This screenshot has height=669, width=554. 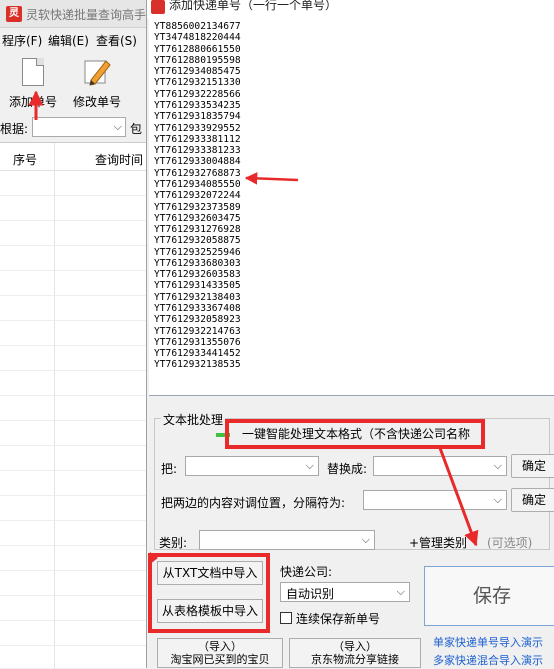 I want to click on menu-edit: 编辑(E), so click(x=68, y=40).